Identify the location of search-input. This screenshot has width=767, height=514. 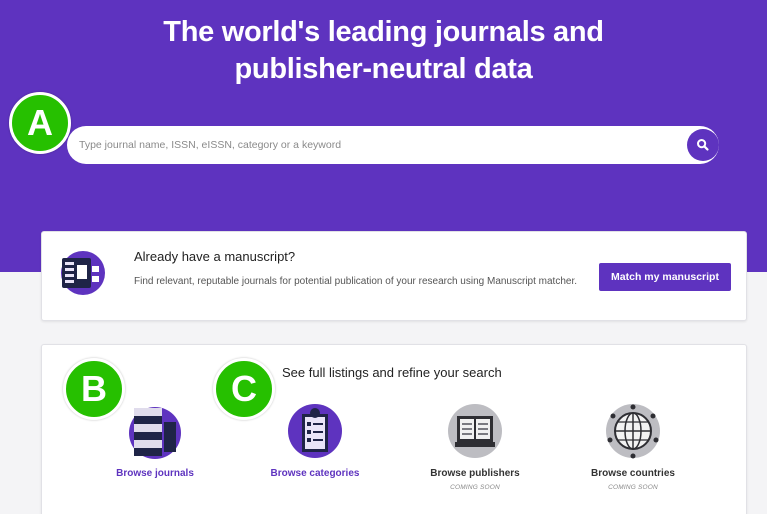
(374, 145).